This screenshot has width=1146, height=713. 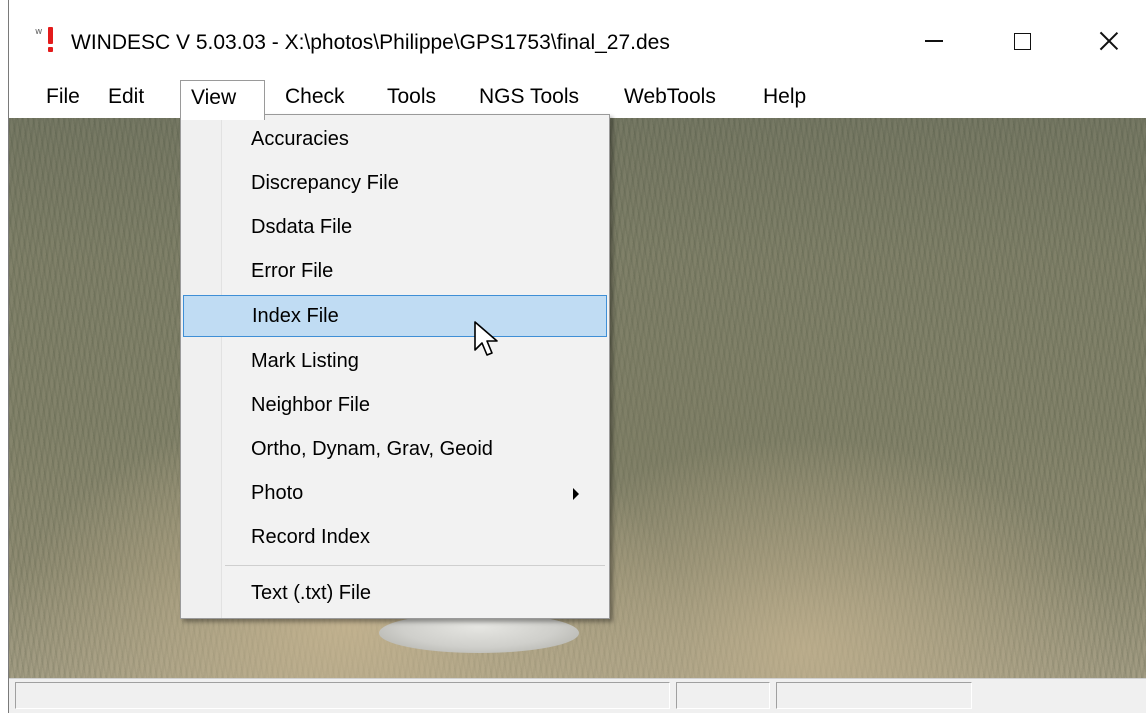 I want to click on menu-item-error-file: Error File, so click(x=395, y=271).